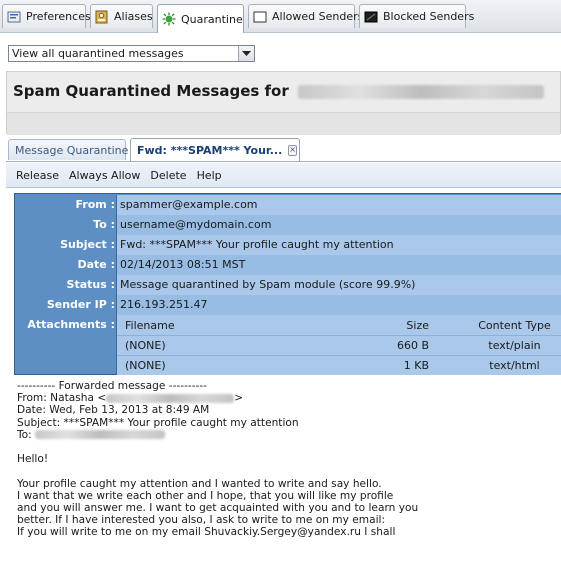 The height and width of the screenshot is (563, 561). I want to click on tab-aliases: Aliases, so click(121, 16).